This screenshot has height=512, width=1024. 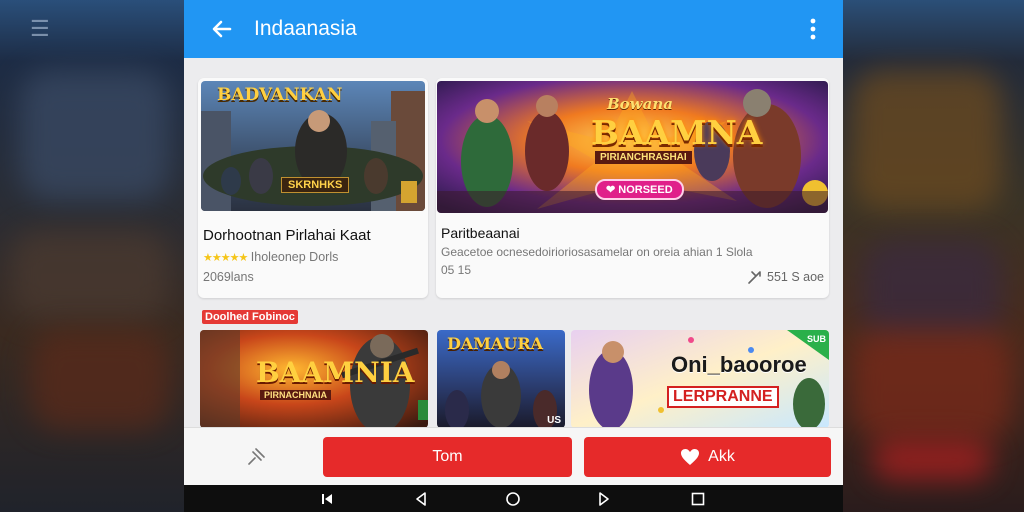 What do you see at coordinates (640, 104) in the screenshot?
I see `thumbnail-small-logo: Bowana` at bounding box center [640, 104].